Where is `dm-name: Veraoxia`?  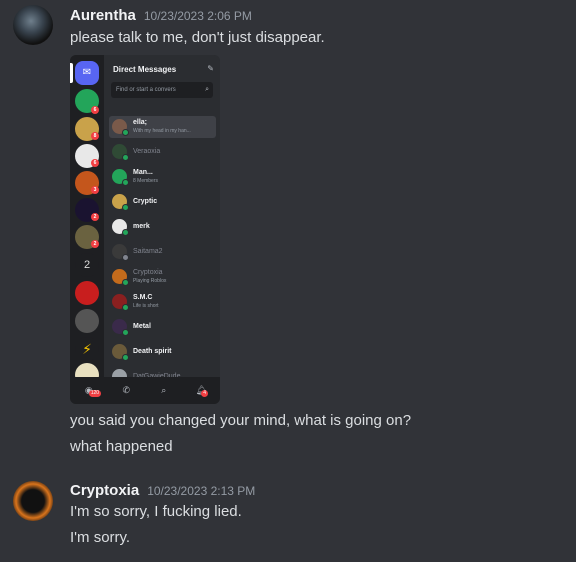
dm-name: Veraoxia is located at coordinates (147, 151).